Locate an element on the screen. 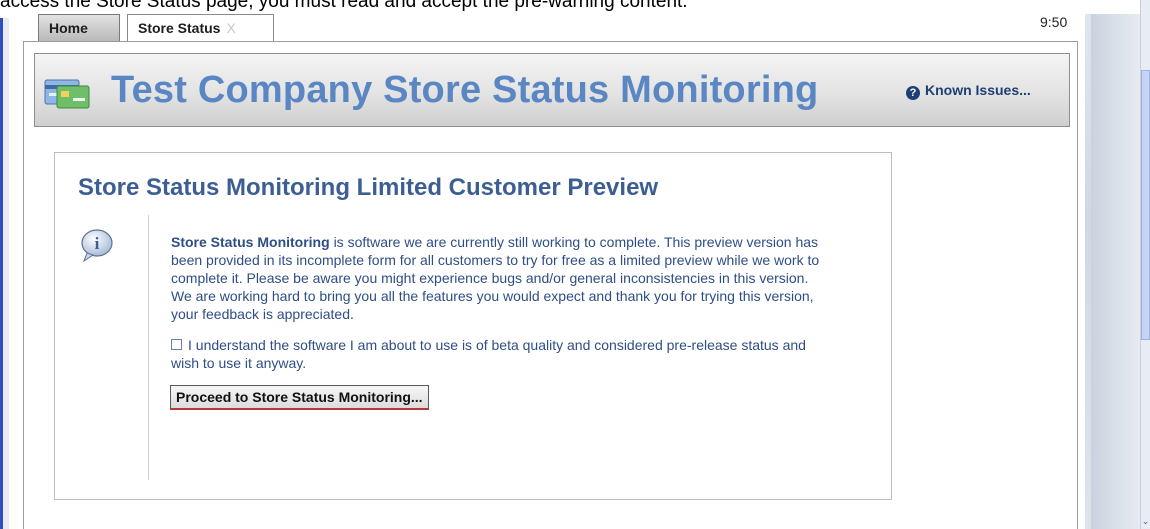 The width and height of the screenshot is (1150, 529). accept-checkbox is located at coordinates (176, 344).